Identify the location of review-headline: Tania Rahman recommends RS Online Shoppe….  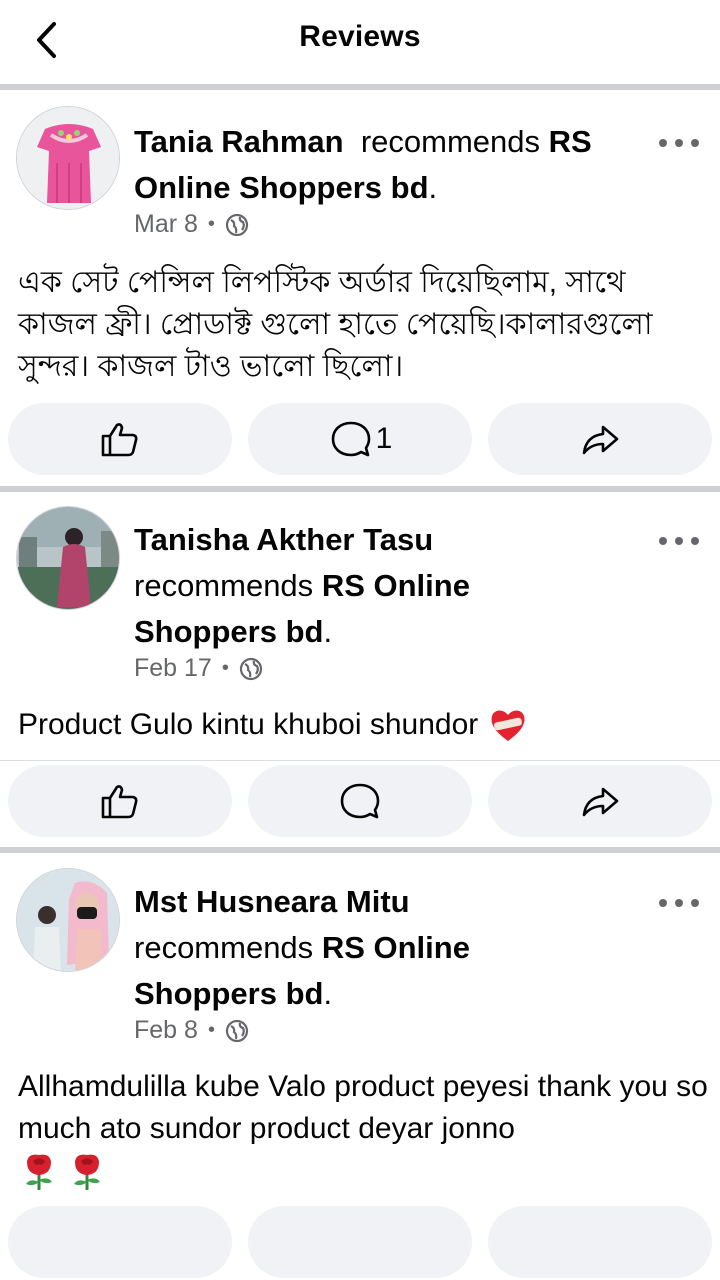
(384, 165).